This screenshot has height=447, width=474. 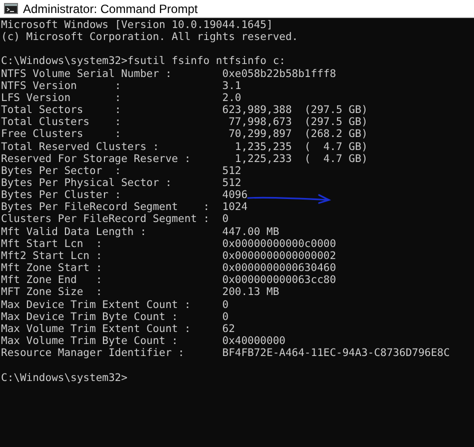 I want to click on console-line: Bytes Per Sector : 512, so click(x=121, y=171).